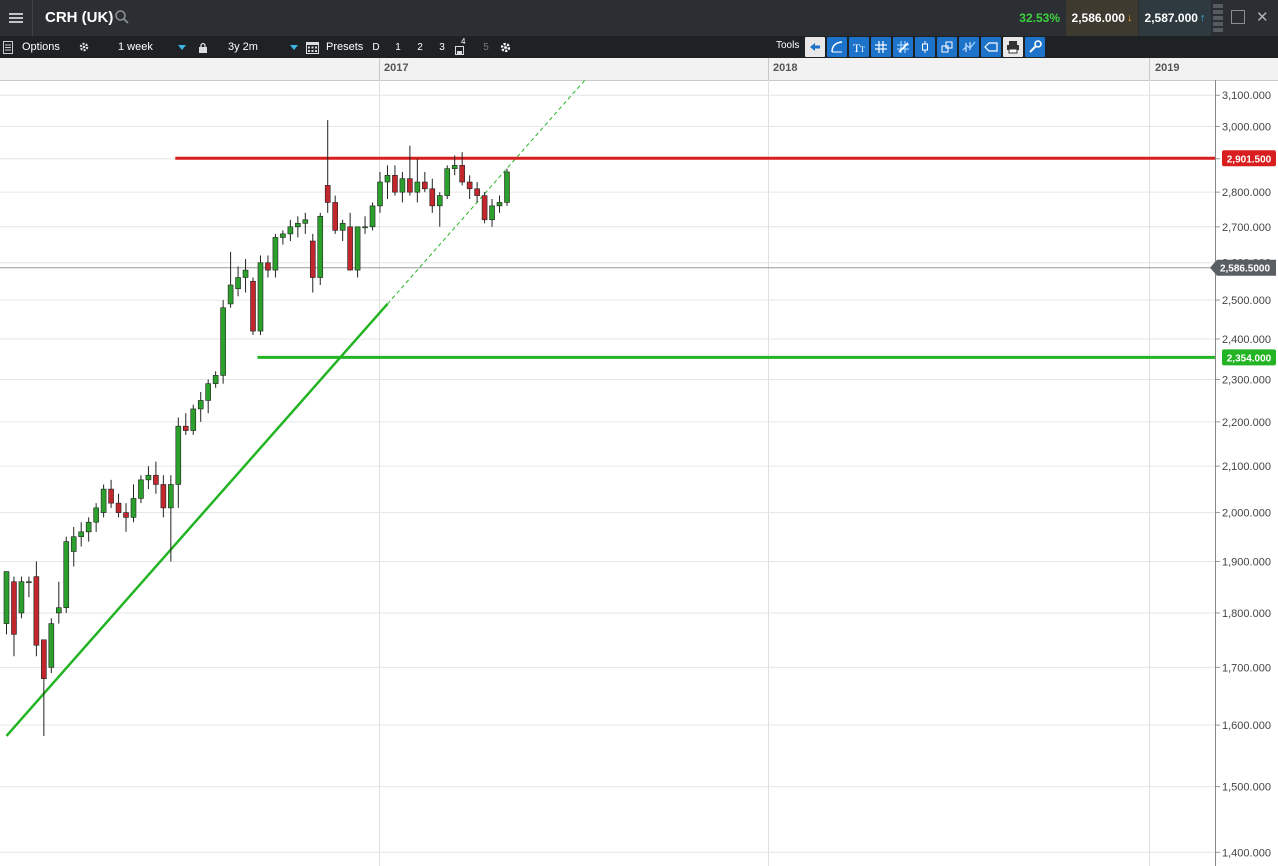 Image resolution: width=1278 pixels, height=866 pixels. I want to click on grid-icon, so click(881, 47).